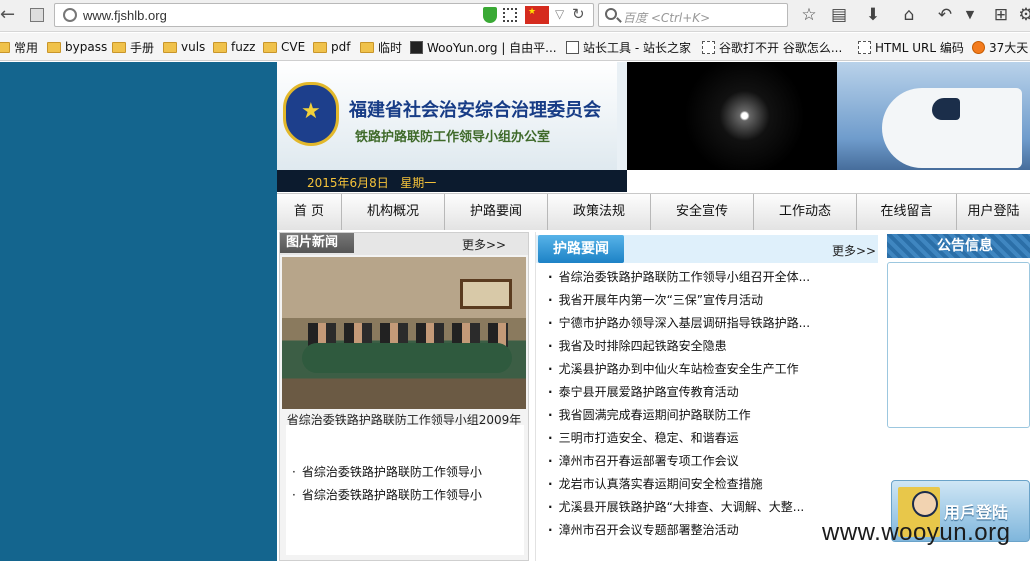 The image size is (1030, 561). Describe the element at coordinates (713, 369) in the screenshot. I see `list-item: 尤溪县护路办到中仙火车站检查安全生产工作` at that location.